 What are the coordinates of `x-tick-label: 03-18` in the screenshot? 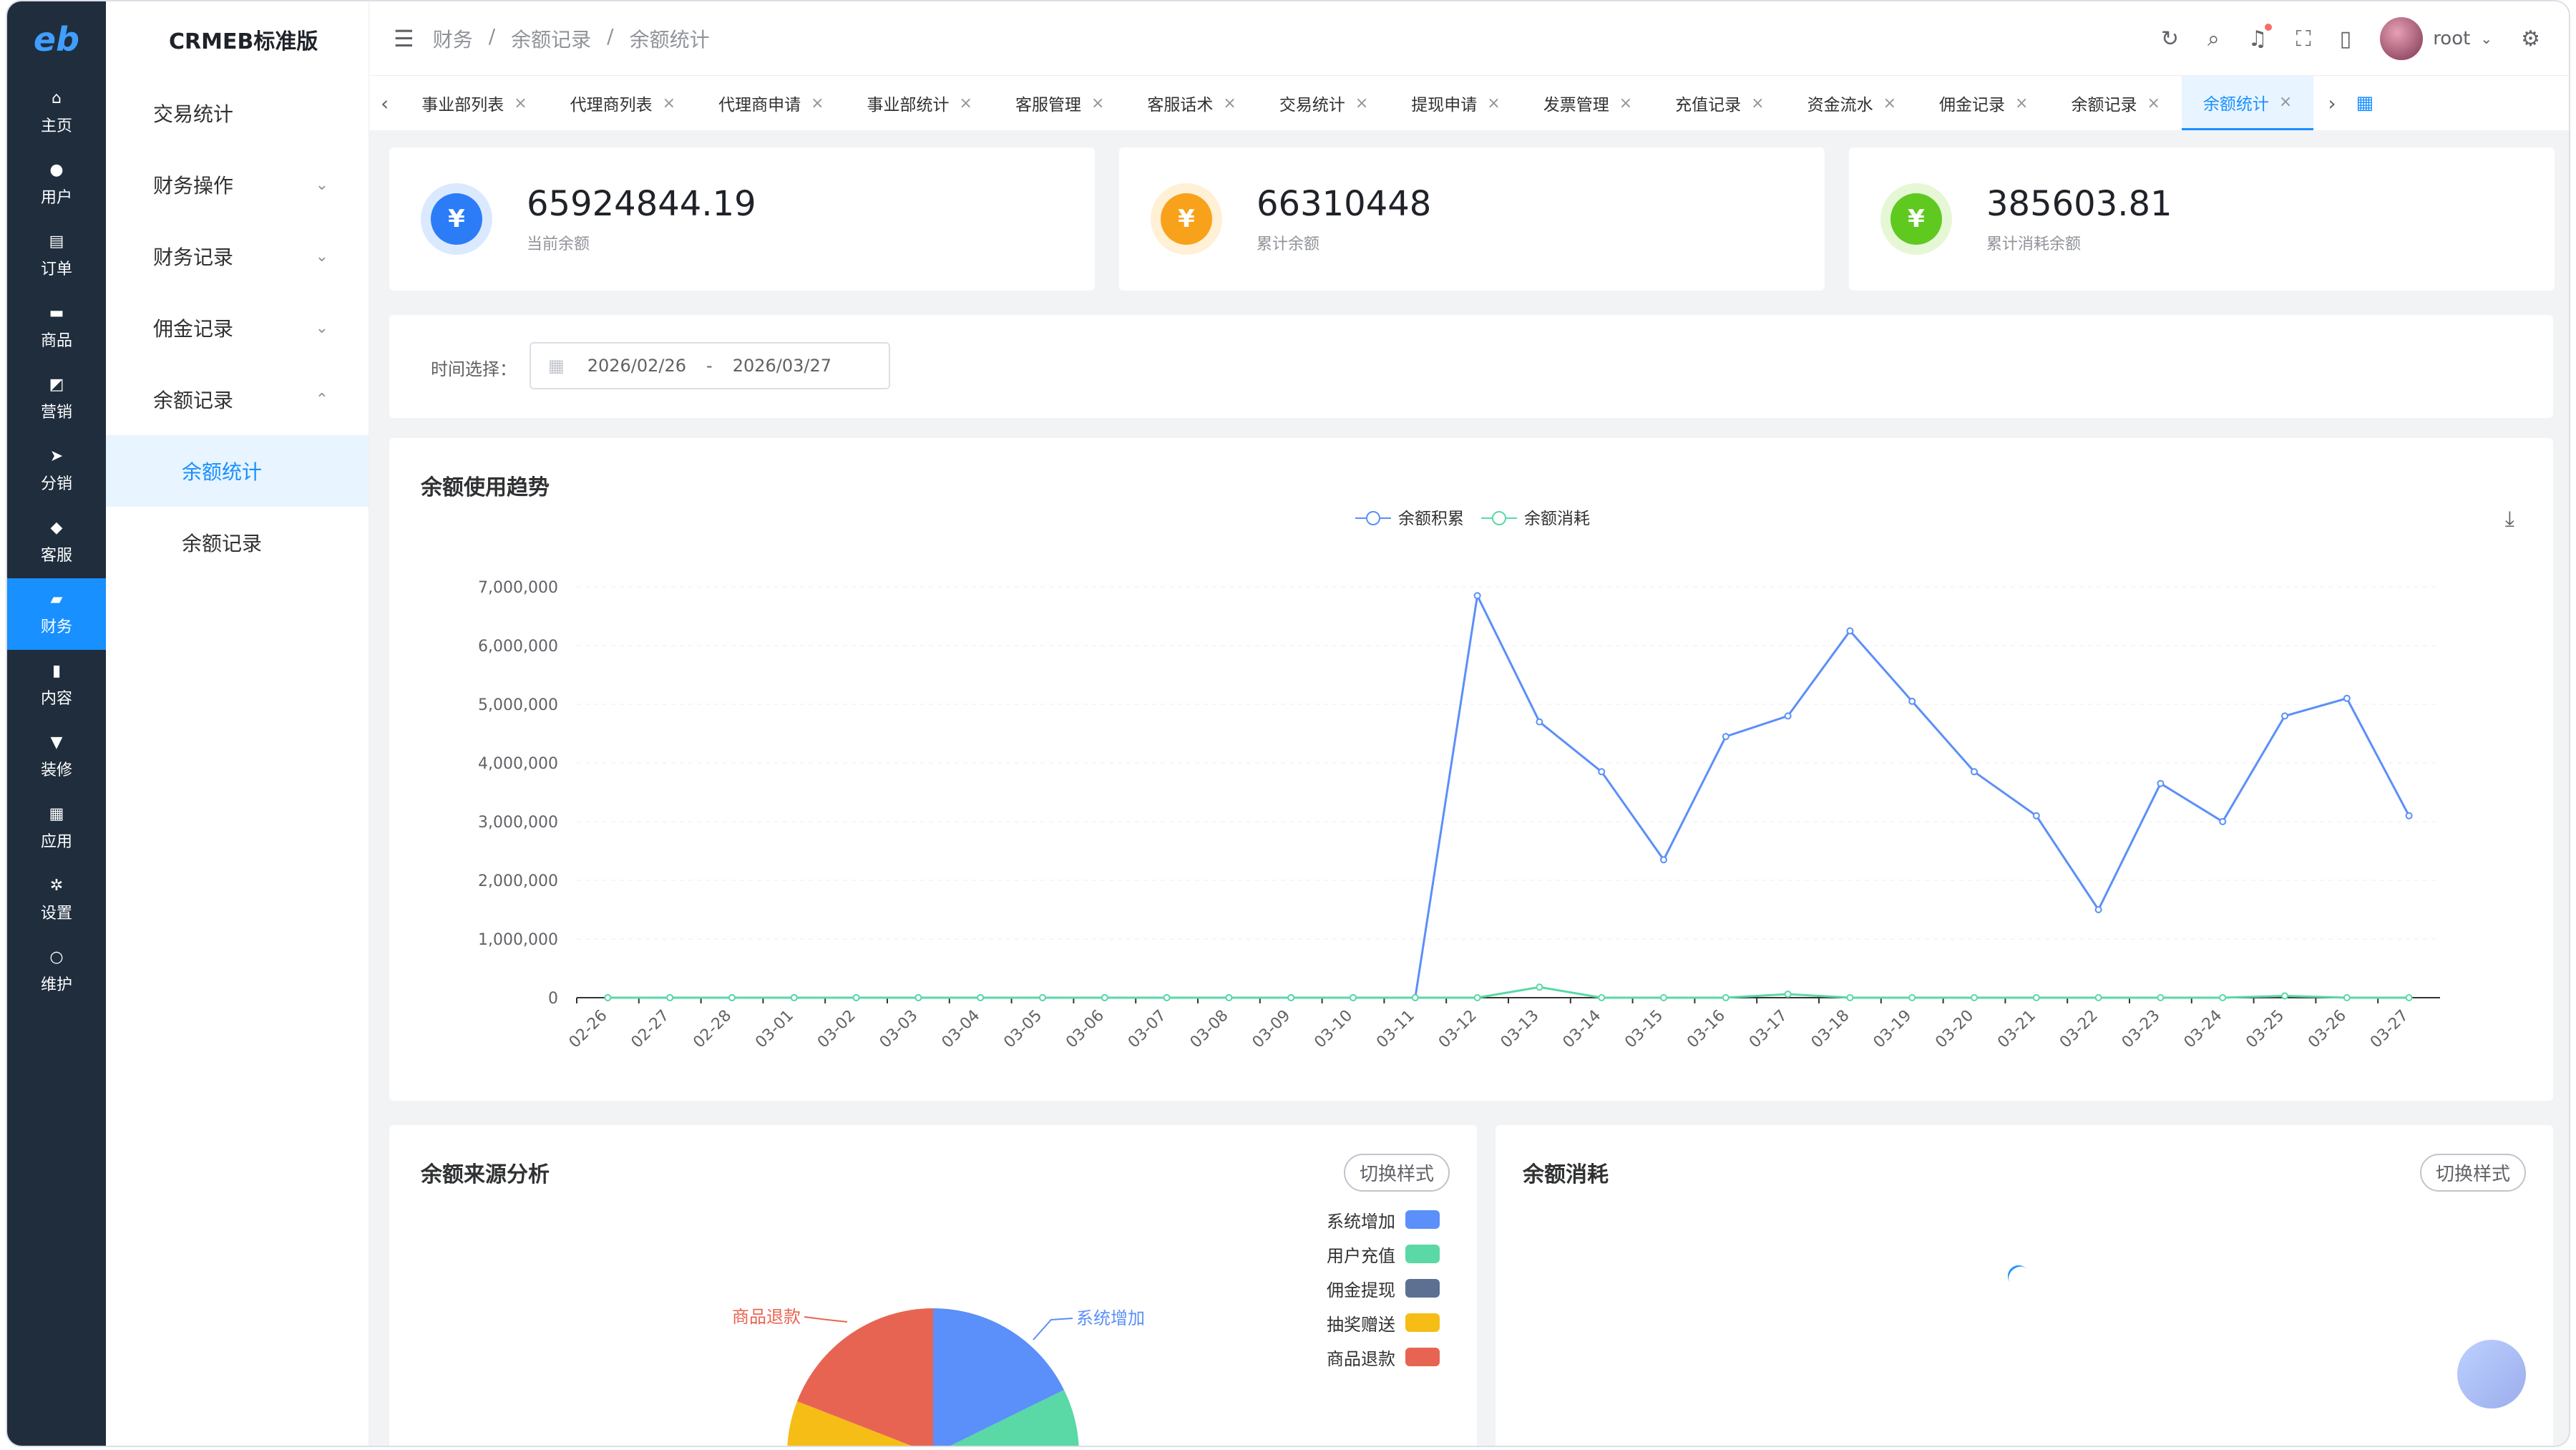 It's located at (1830, 1029).